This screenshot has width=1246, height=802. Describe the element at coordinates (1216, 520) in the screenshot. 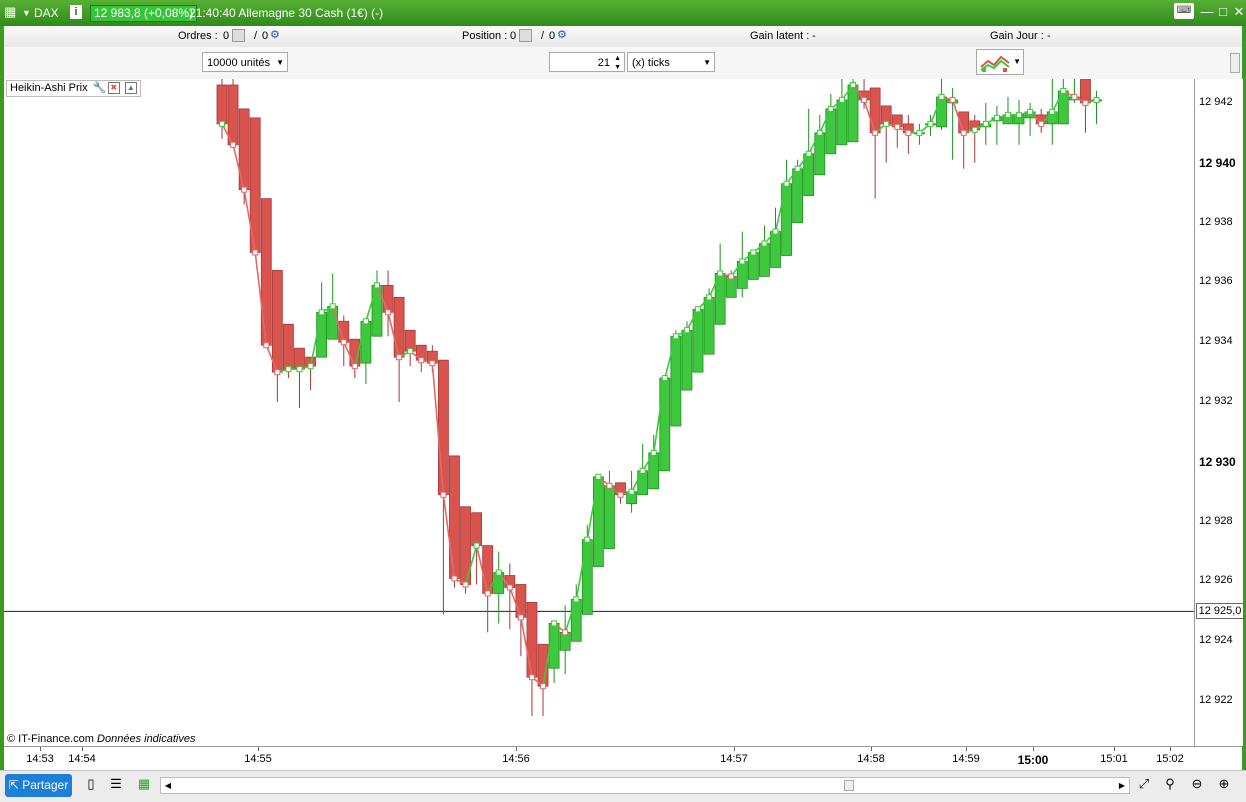

I see `price-axis-label: 12 928` at that location.